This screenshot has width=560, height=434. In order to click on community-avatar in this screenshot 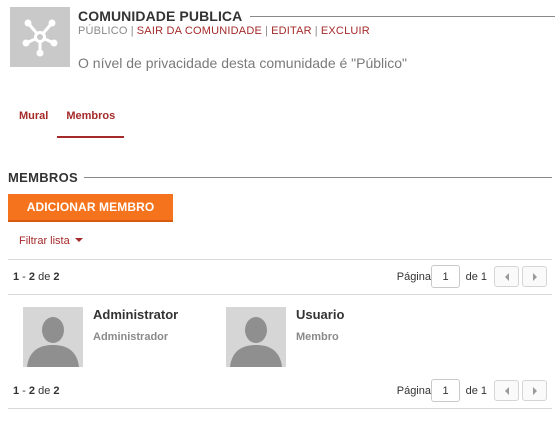, I will do `click(40, 37)`.